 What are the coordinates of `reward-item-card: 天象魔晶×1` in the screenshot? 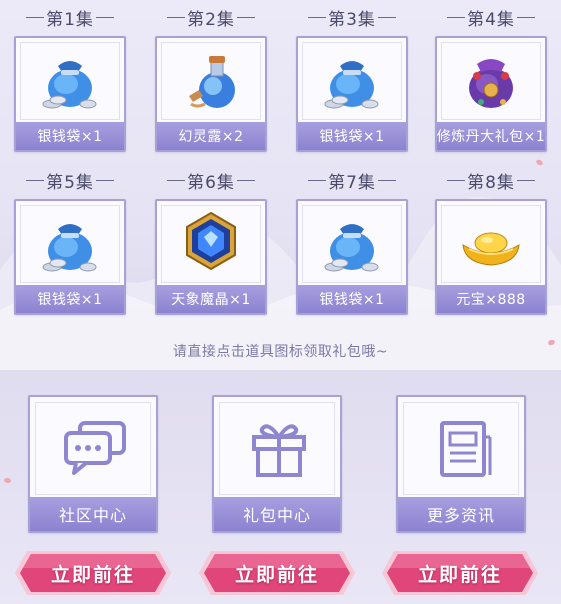 It's located at (211, 257).